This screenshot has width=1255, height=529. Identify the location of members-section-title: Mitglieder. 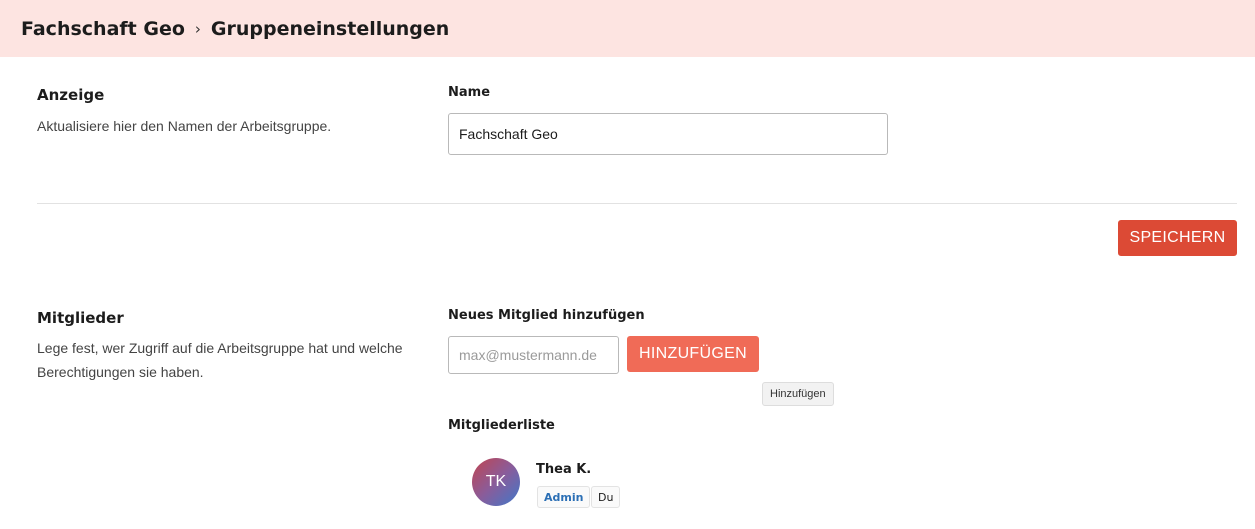
(80, 318).